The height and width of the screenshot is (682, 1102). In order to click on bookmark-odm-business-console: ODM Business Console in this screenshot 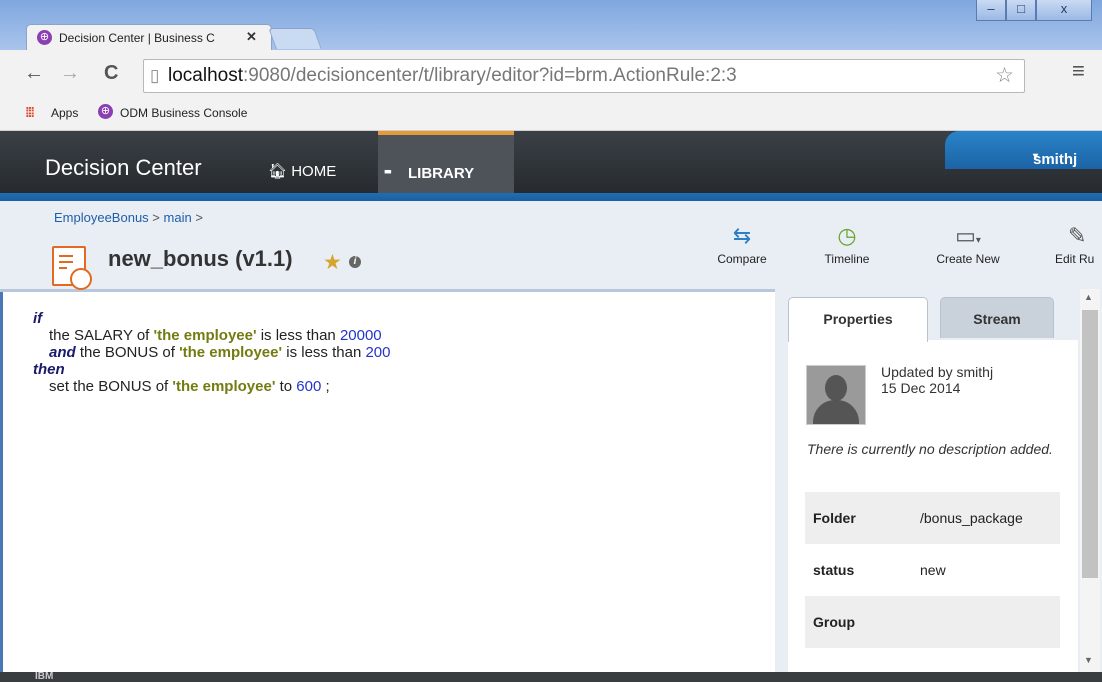, I will do `click(183, 113)`.